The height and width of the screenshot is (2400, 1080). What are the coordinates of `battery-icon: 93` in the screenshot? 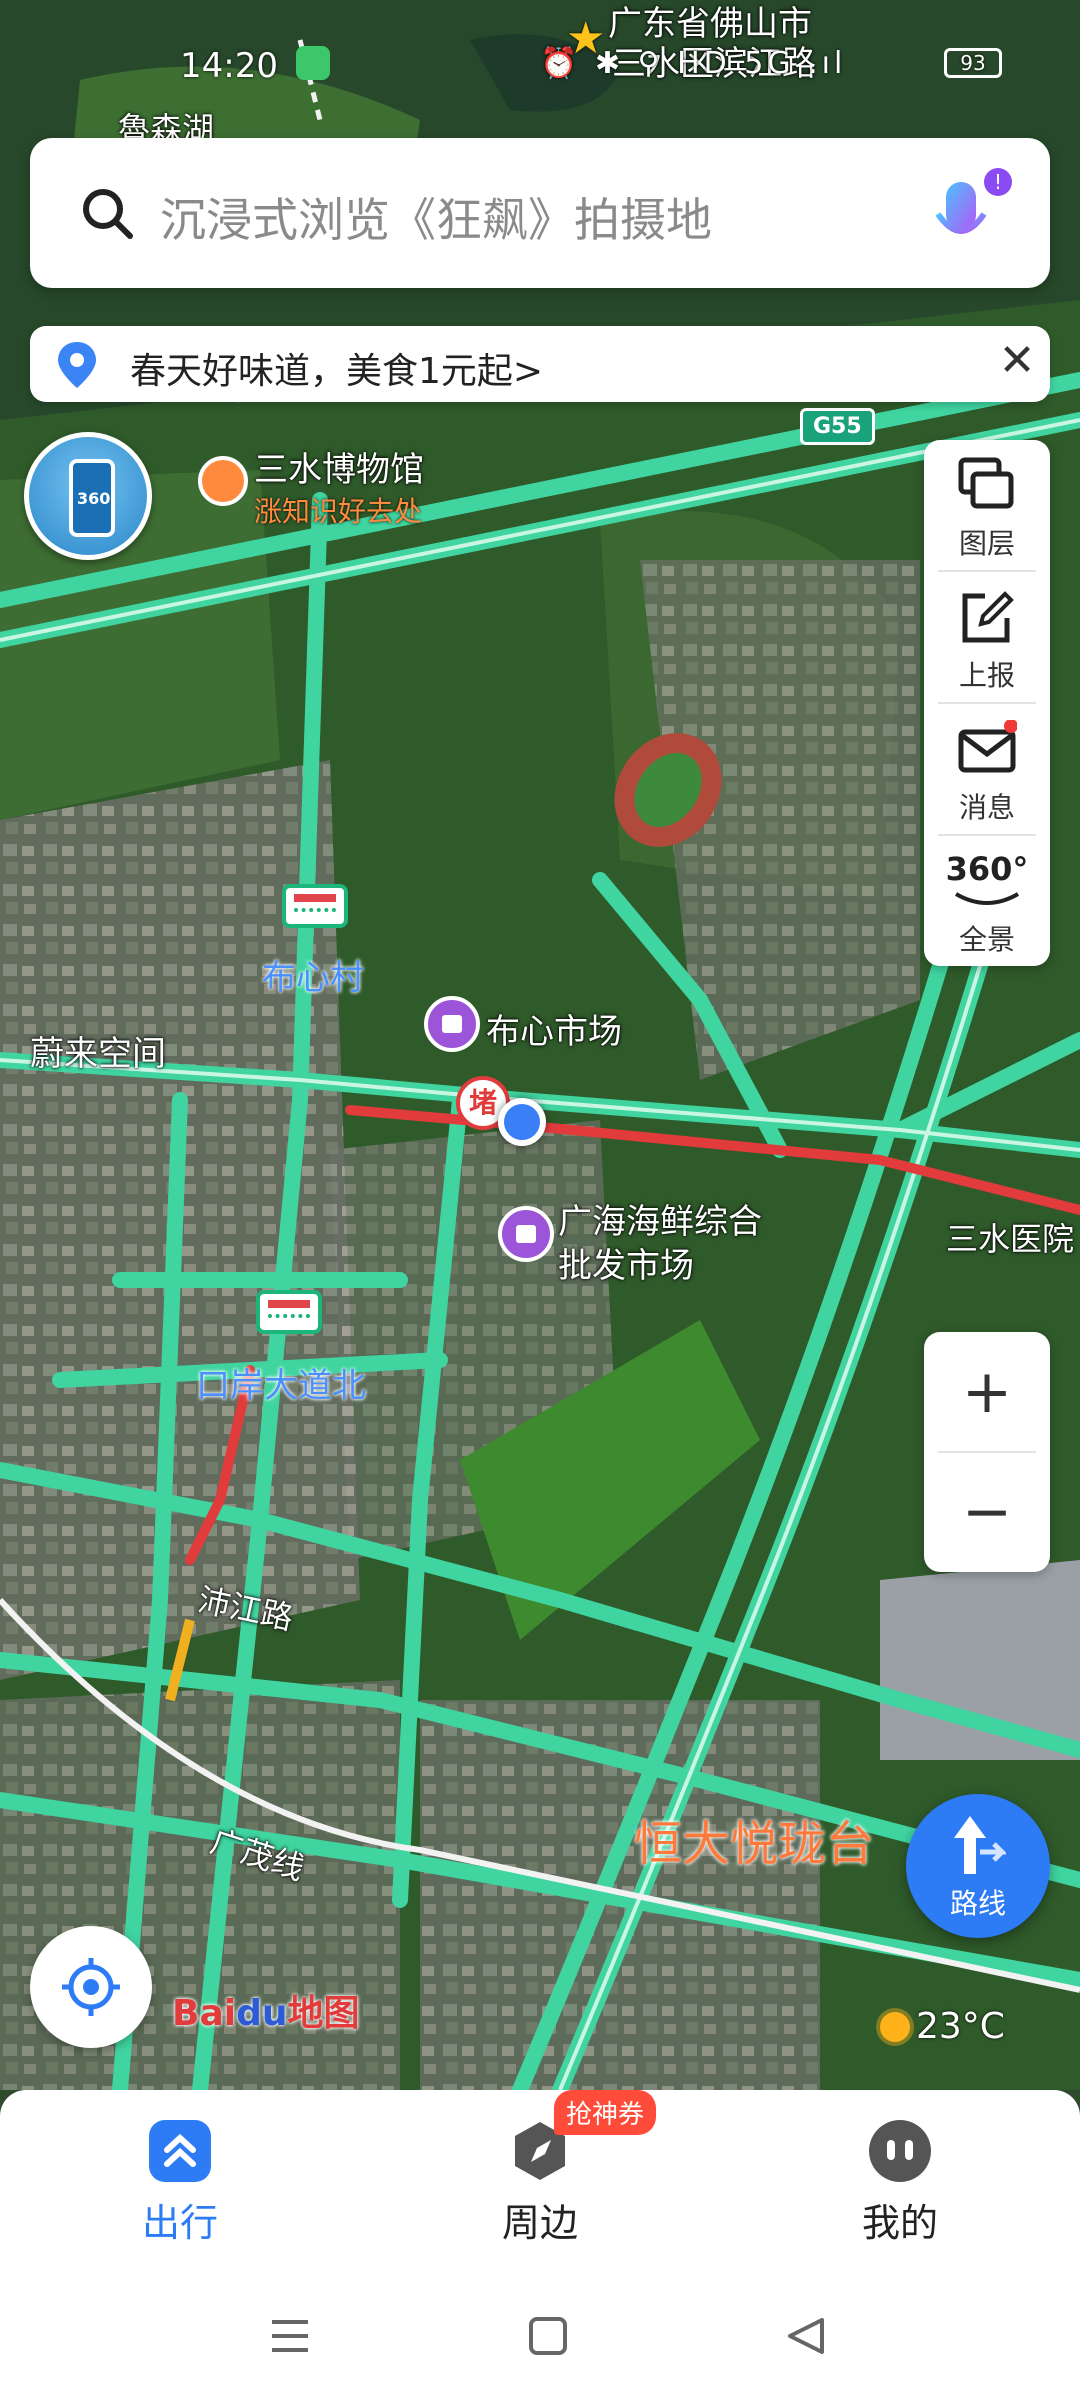 It's located at (973, 63).